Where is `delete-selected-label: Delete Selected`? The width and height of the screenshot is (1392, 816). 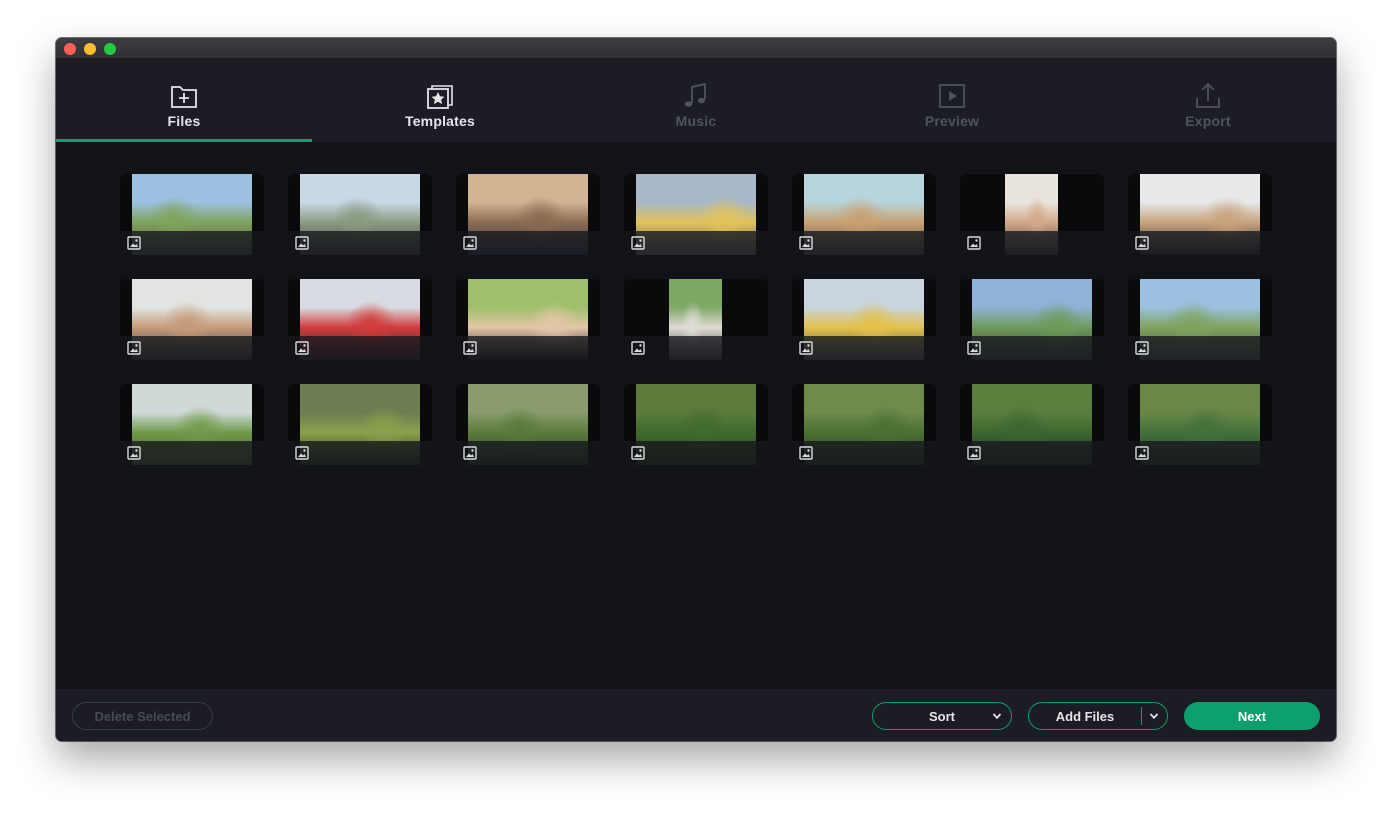 delete-selected-label: Delete Selected is located at coordinates (142, 716).